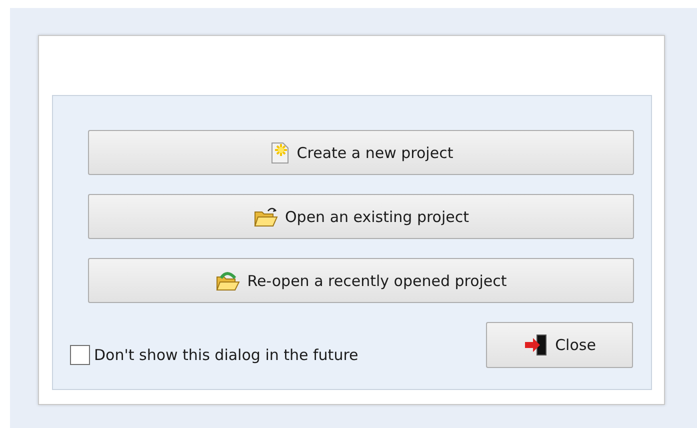 The image size is (697, 428). What do you see at coordinates (80, 355) in the screenshot?
I see `checkbox` at bounding box center [80, 355].